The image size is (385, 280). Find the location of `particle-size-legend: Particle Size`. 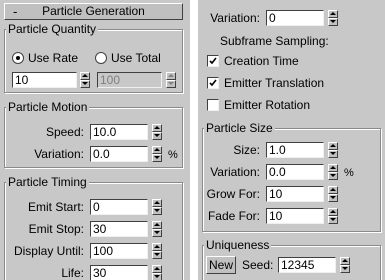

particle-size-legend: Particle Size is located at coordinates (239, 128).